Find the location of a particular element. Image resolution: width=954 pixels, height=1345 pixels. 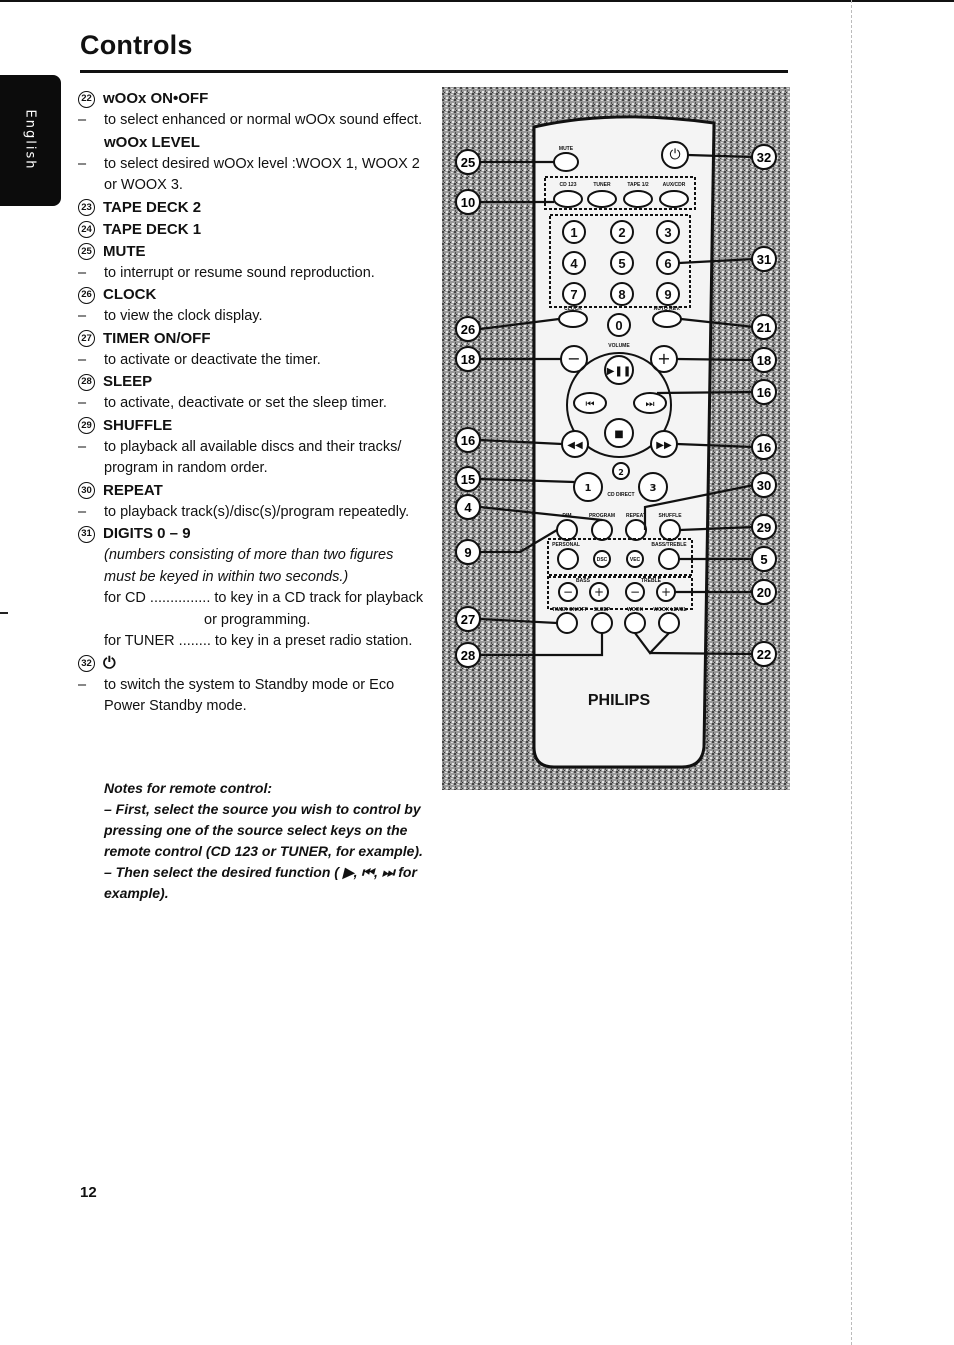

title-rule is located at coordinates (434, 71).